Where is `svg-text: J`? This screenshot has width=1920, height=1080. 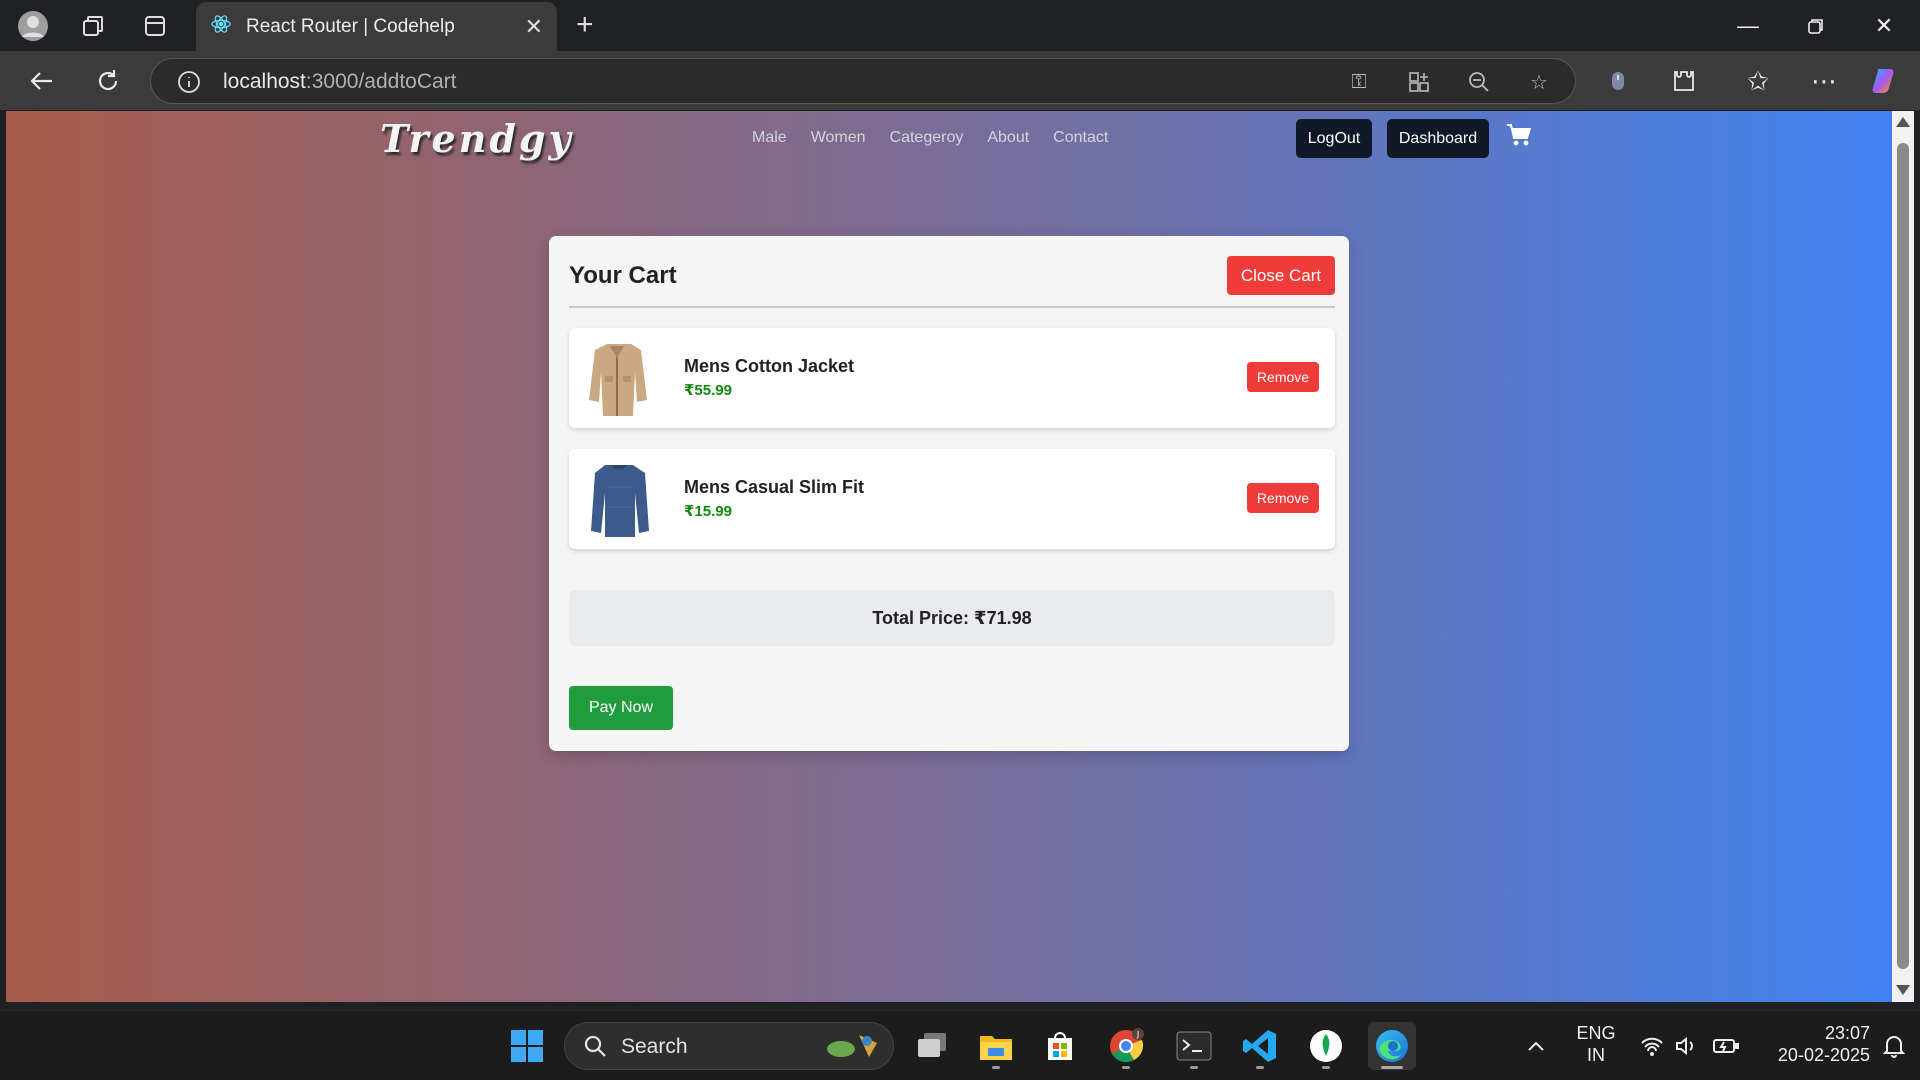
svg-text: J is located at coordinates (1137, 1034).